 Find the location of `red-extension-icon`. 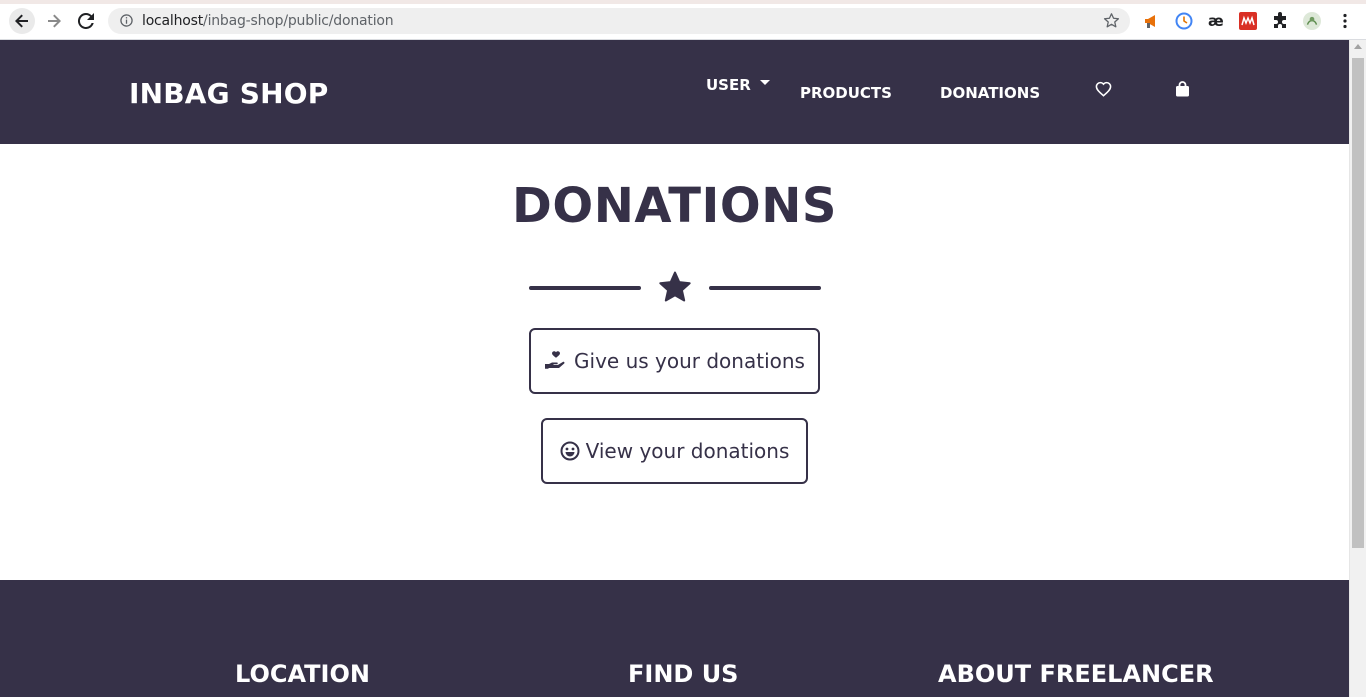

red-extension-icon is located at coordinates (1248, 21).